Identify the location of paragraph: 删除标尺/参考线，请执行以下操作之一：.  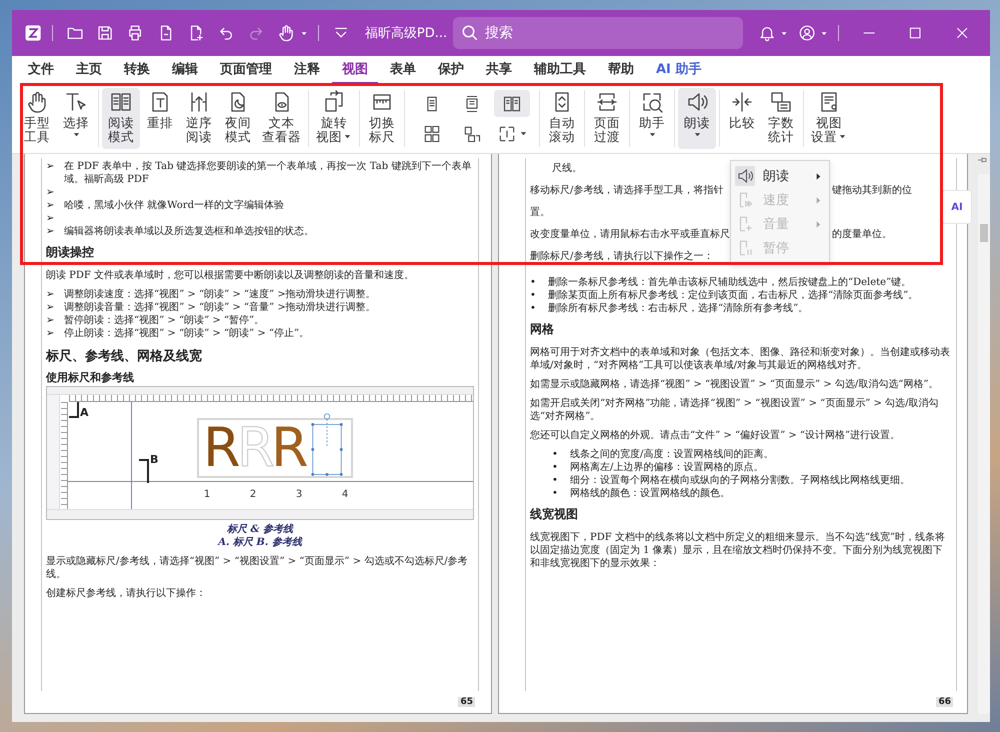
(622, 257).